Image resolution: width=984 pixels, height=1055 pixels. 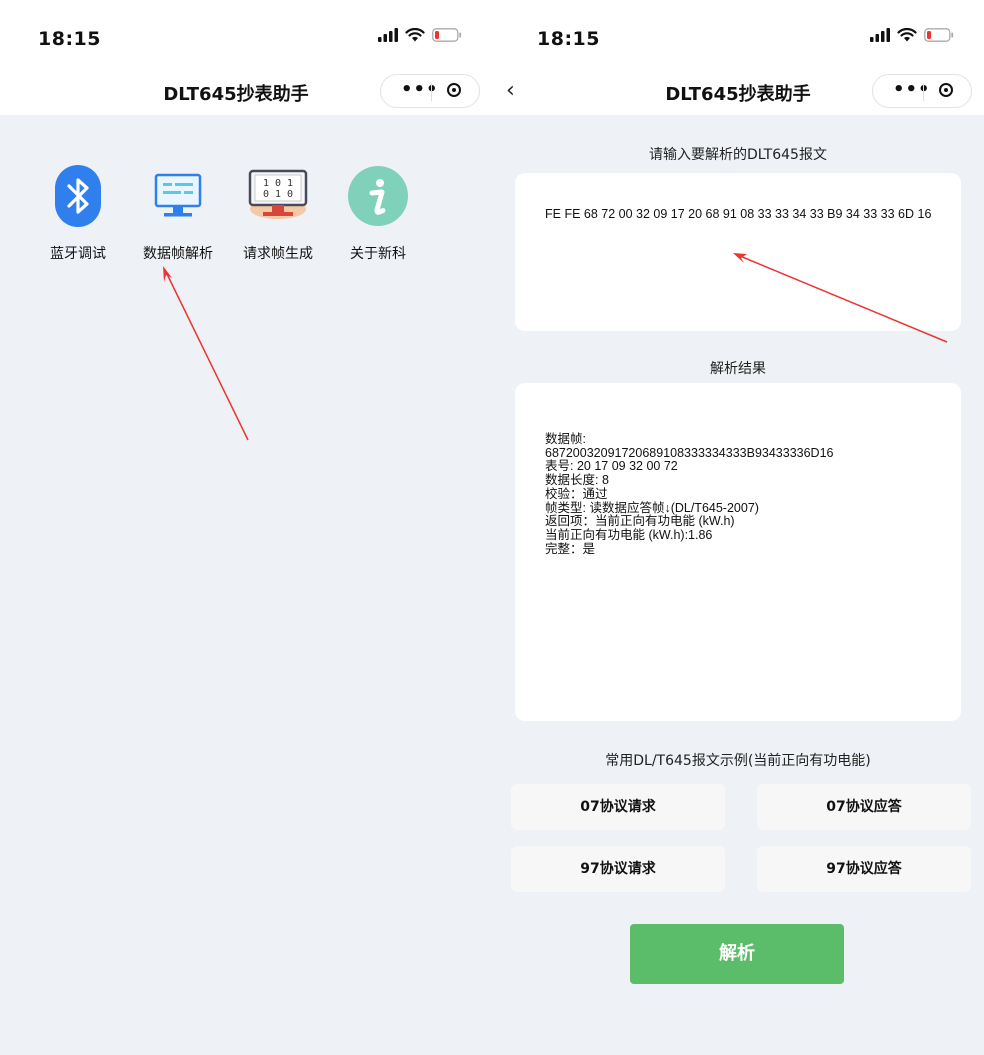 I want to click on annotation-arrow, so click(x=206, y=353).